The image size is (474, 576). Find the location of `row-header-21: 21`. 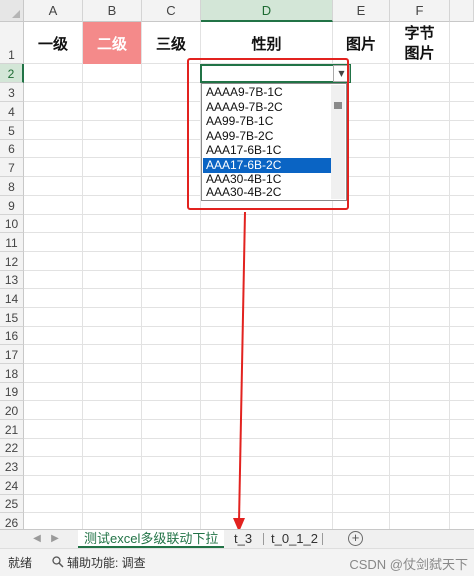

row-header-21: 21 is located at coordinates (12, 429).